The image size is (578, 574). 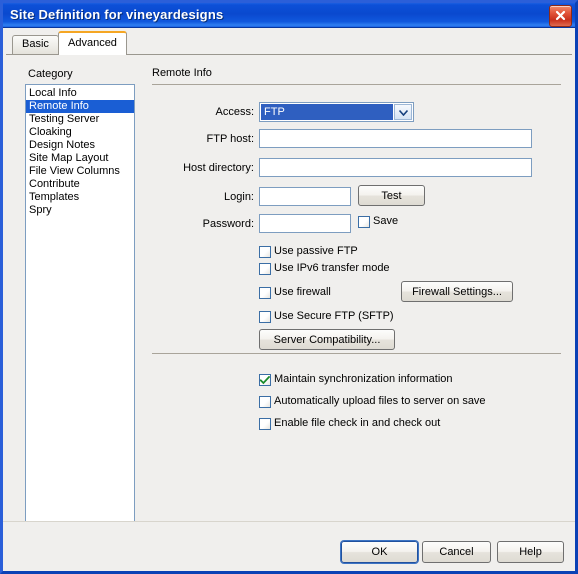 I want to click on section-title: Remote Info, so click(x=182, y=73).